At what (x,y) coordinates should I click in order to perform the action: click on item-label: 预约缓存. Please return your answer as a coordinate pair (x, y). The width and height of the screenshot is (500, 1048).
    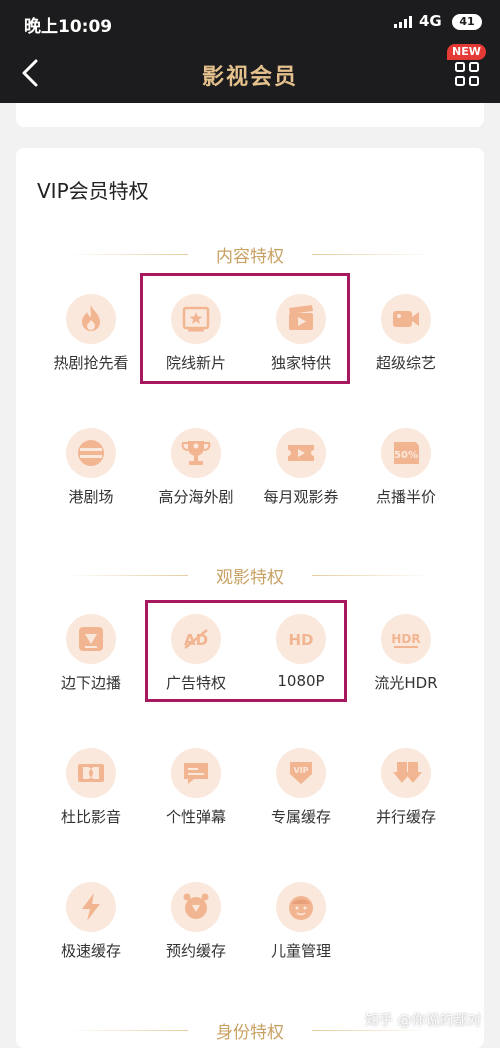
    Looking at the image, I should click on (195, 951).